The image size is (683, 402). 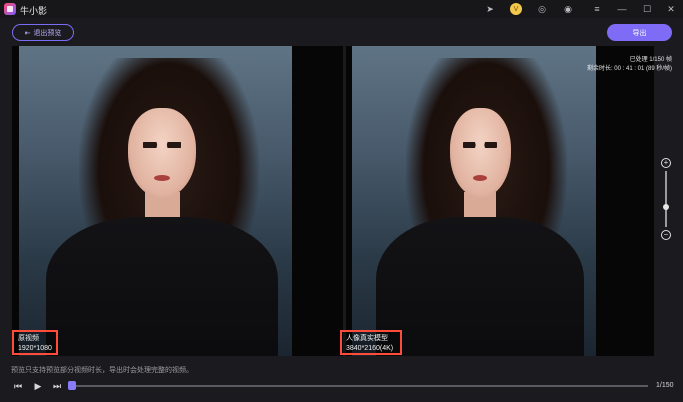 What do you see at coordinates (622, 9) in the screenshot?
I see `minimize-icon: —` at bounding box center [622, 9].